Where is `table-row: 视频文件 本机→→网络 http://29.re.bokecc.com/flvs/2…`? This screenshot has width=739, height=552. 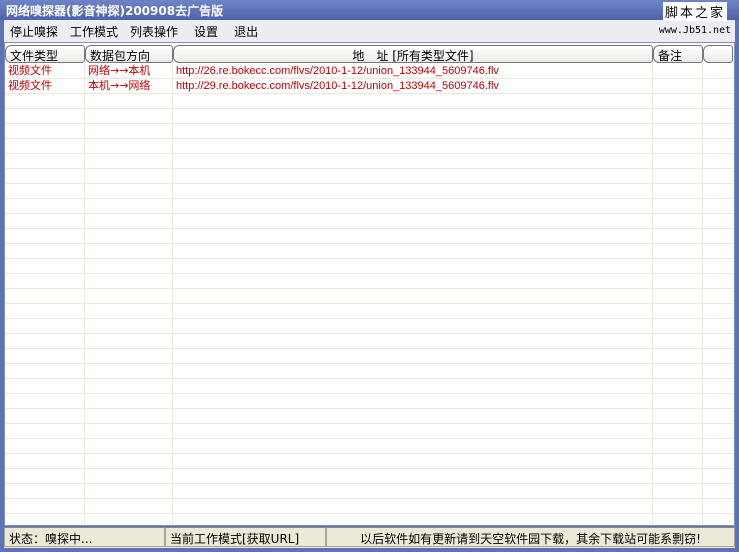
table-row: 视频文件 本机→→网络 http://29.re.bokecc.com/flvs/2… is located at coordinates (369, 86).